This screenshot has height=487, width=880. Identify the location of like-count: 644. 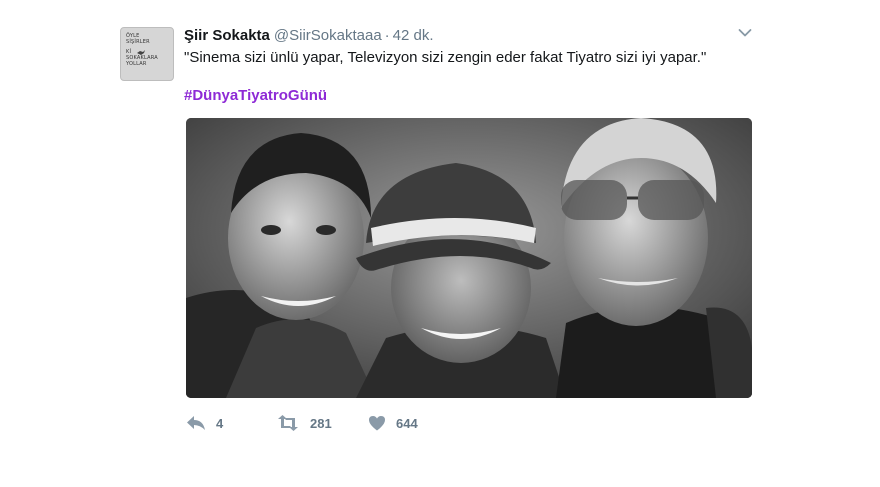
(407, 423).